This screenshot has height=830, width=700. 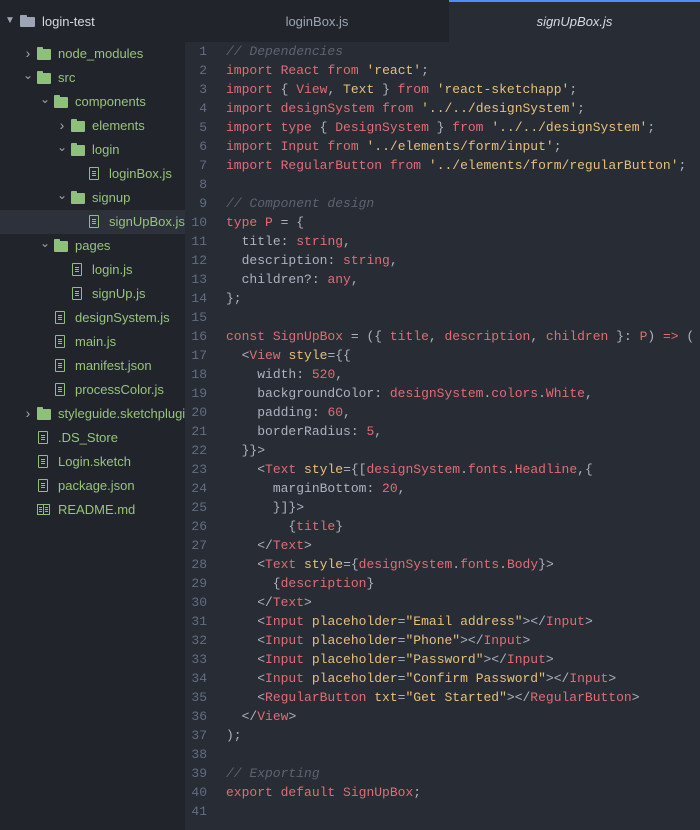 I want to click on code-token: ></, so click(x=534, y=621).